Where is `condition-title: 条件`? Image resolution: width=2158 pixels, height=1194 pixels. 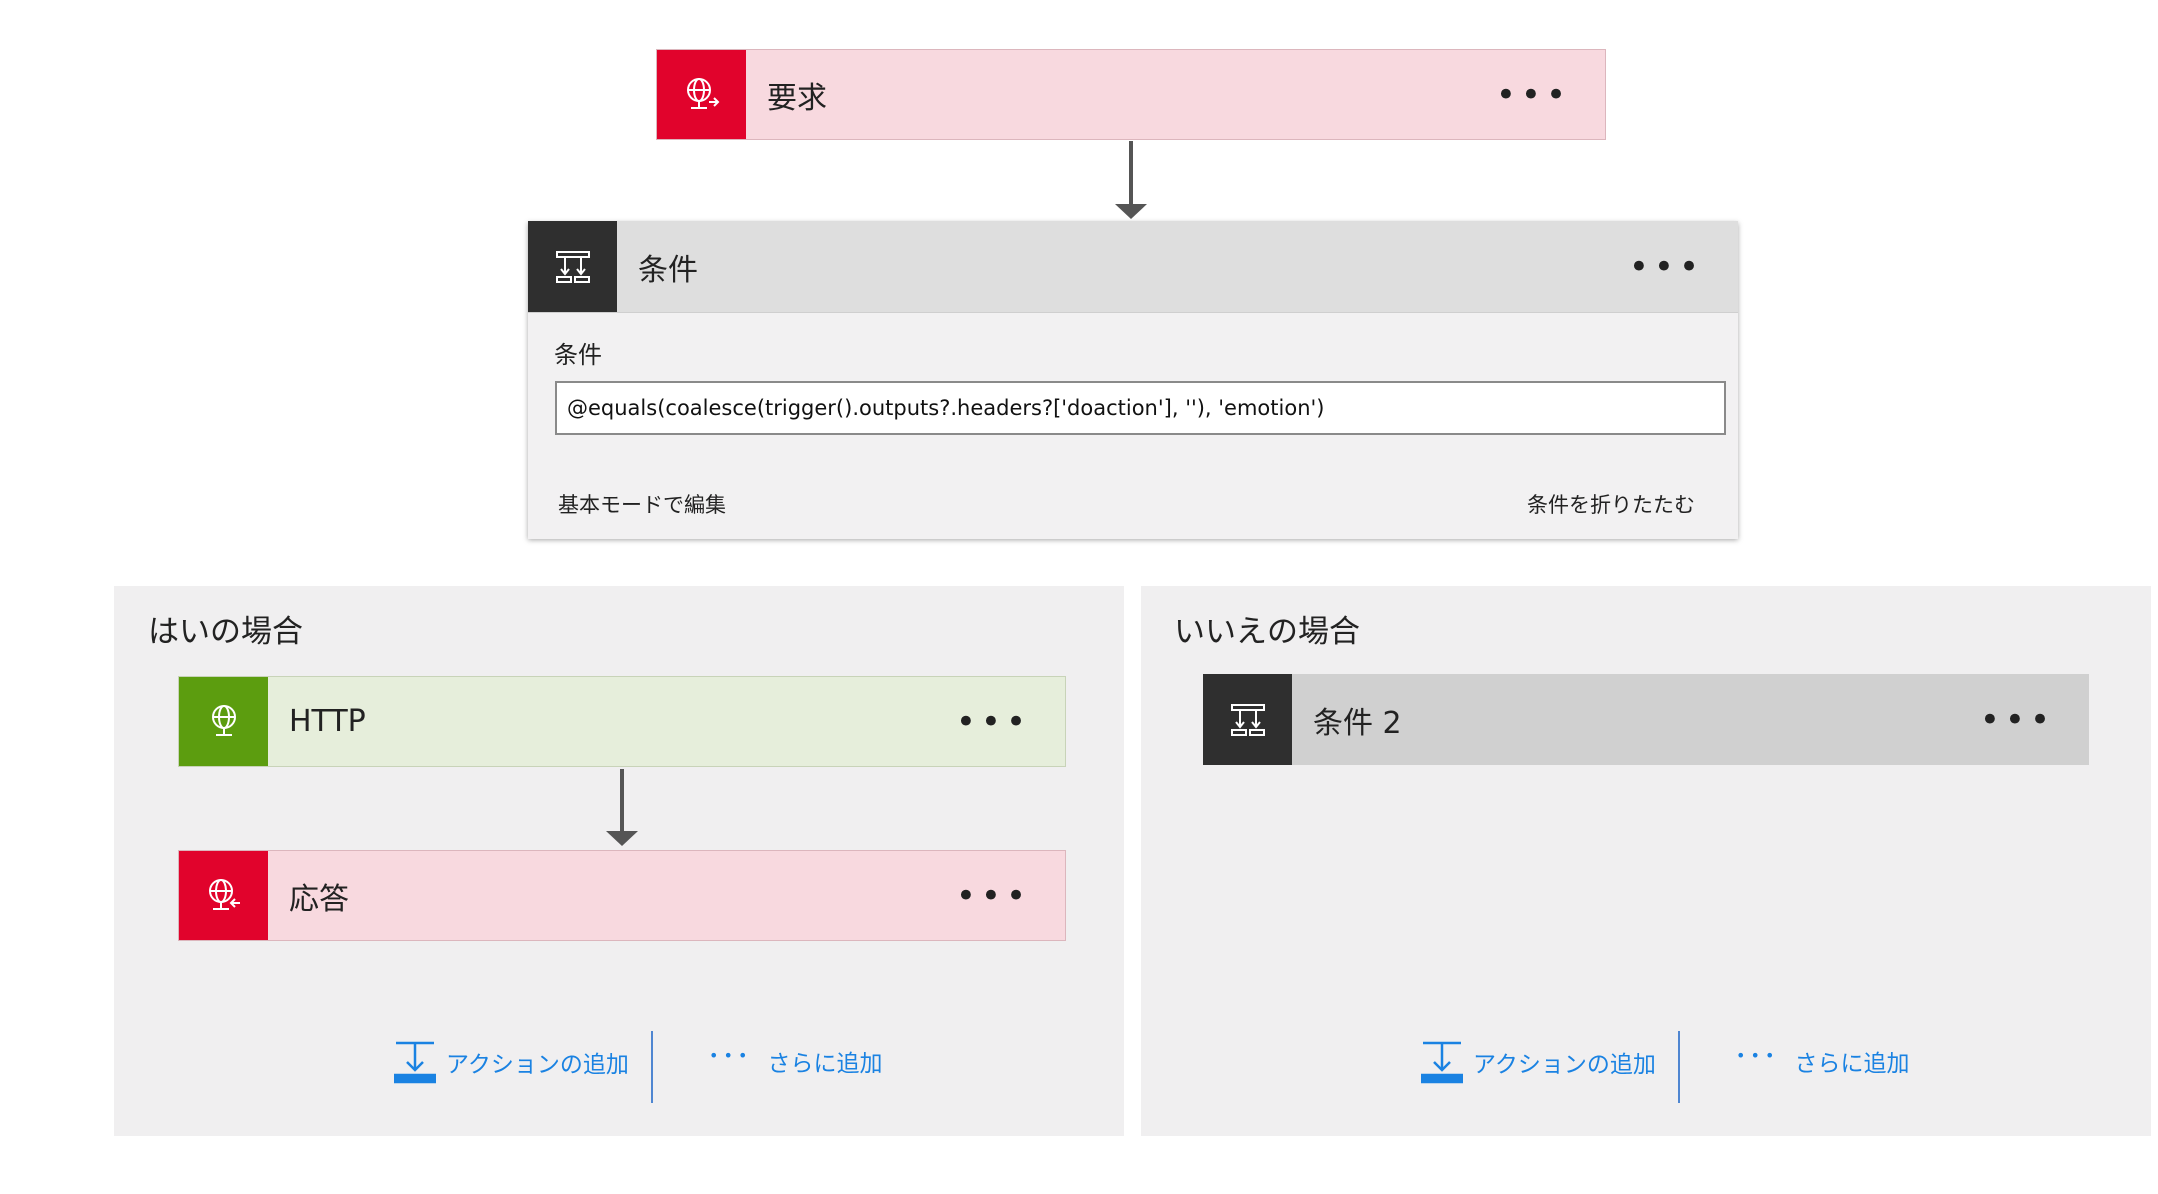 condition-title: 条件 is located at coordinates (668, 270).